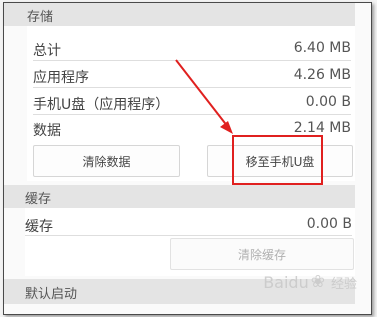  Describe the element at coordinates (317, 282) in the screenshot. I see `paw-logo-icon: ❀` at that location.